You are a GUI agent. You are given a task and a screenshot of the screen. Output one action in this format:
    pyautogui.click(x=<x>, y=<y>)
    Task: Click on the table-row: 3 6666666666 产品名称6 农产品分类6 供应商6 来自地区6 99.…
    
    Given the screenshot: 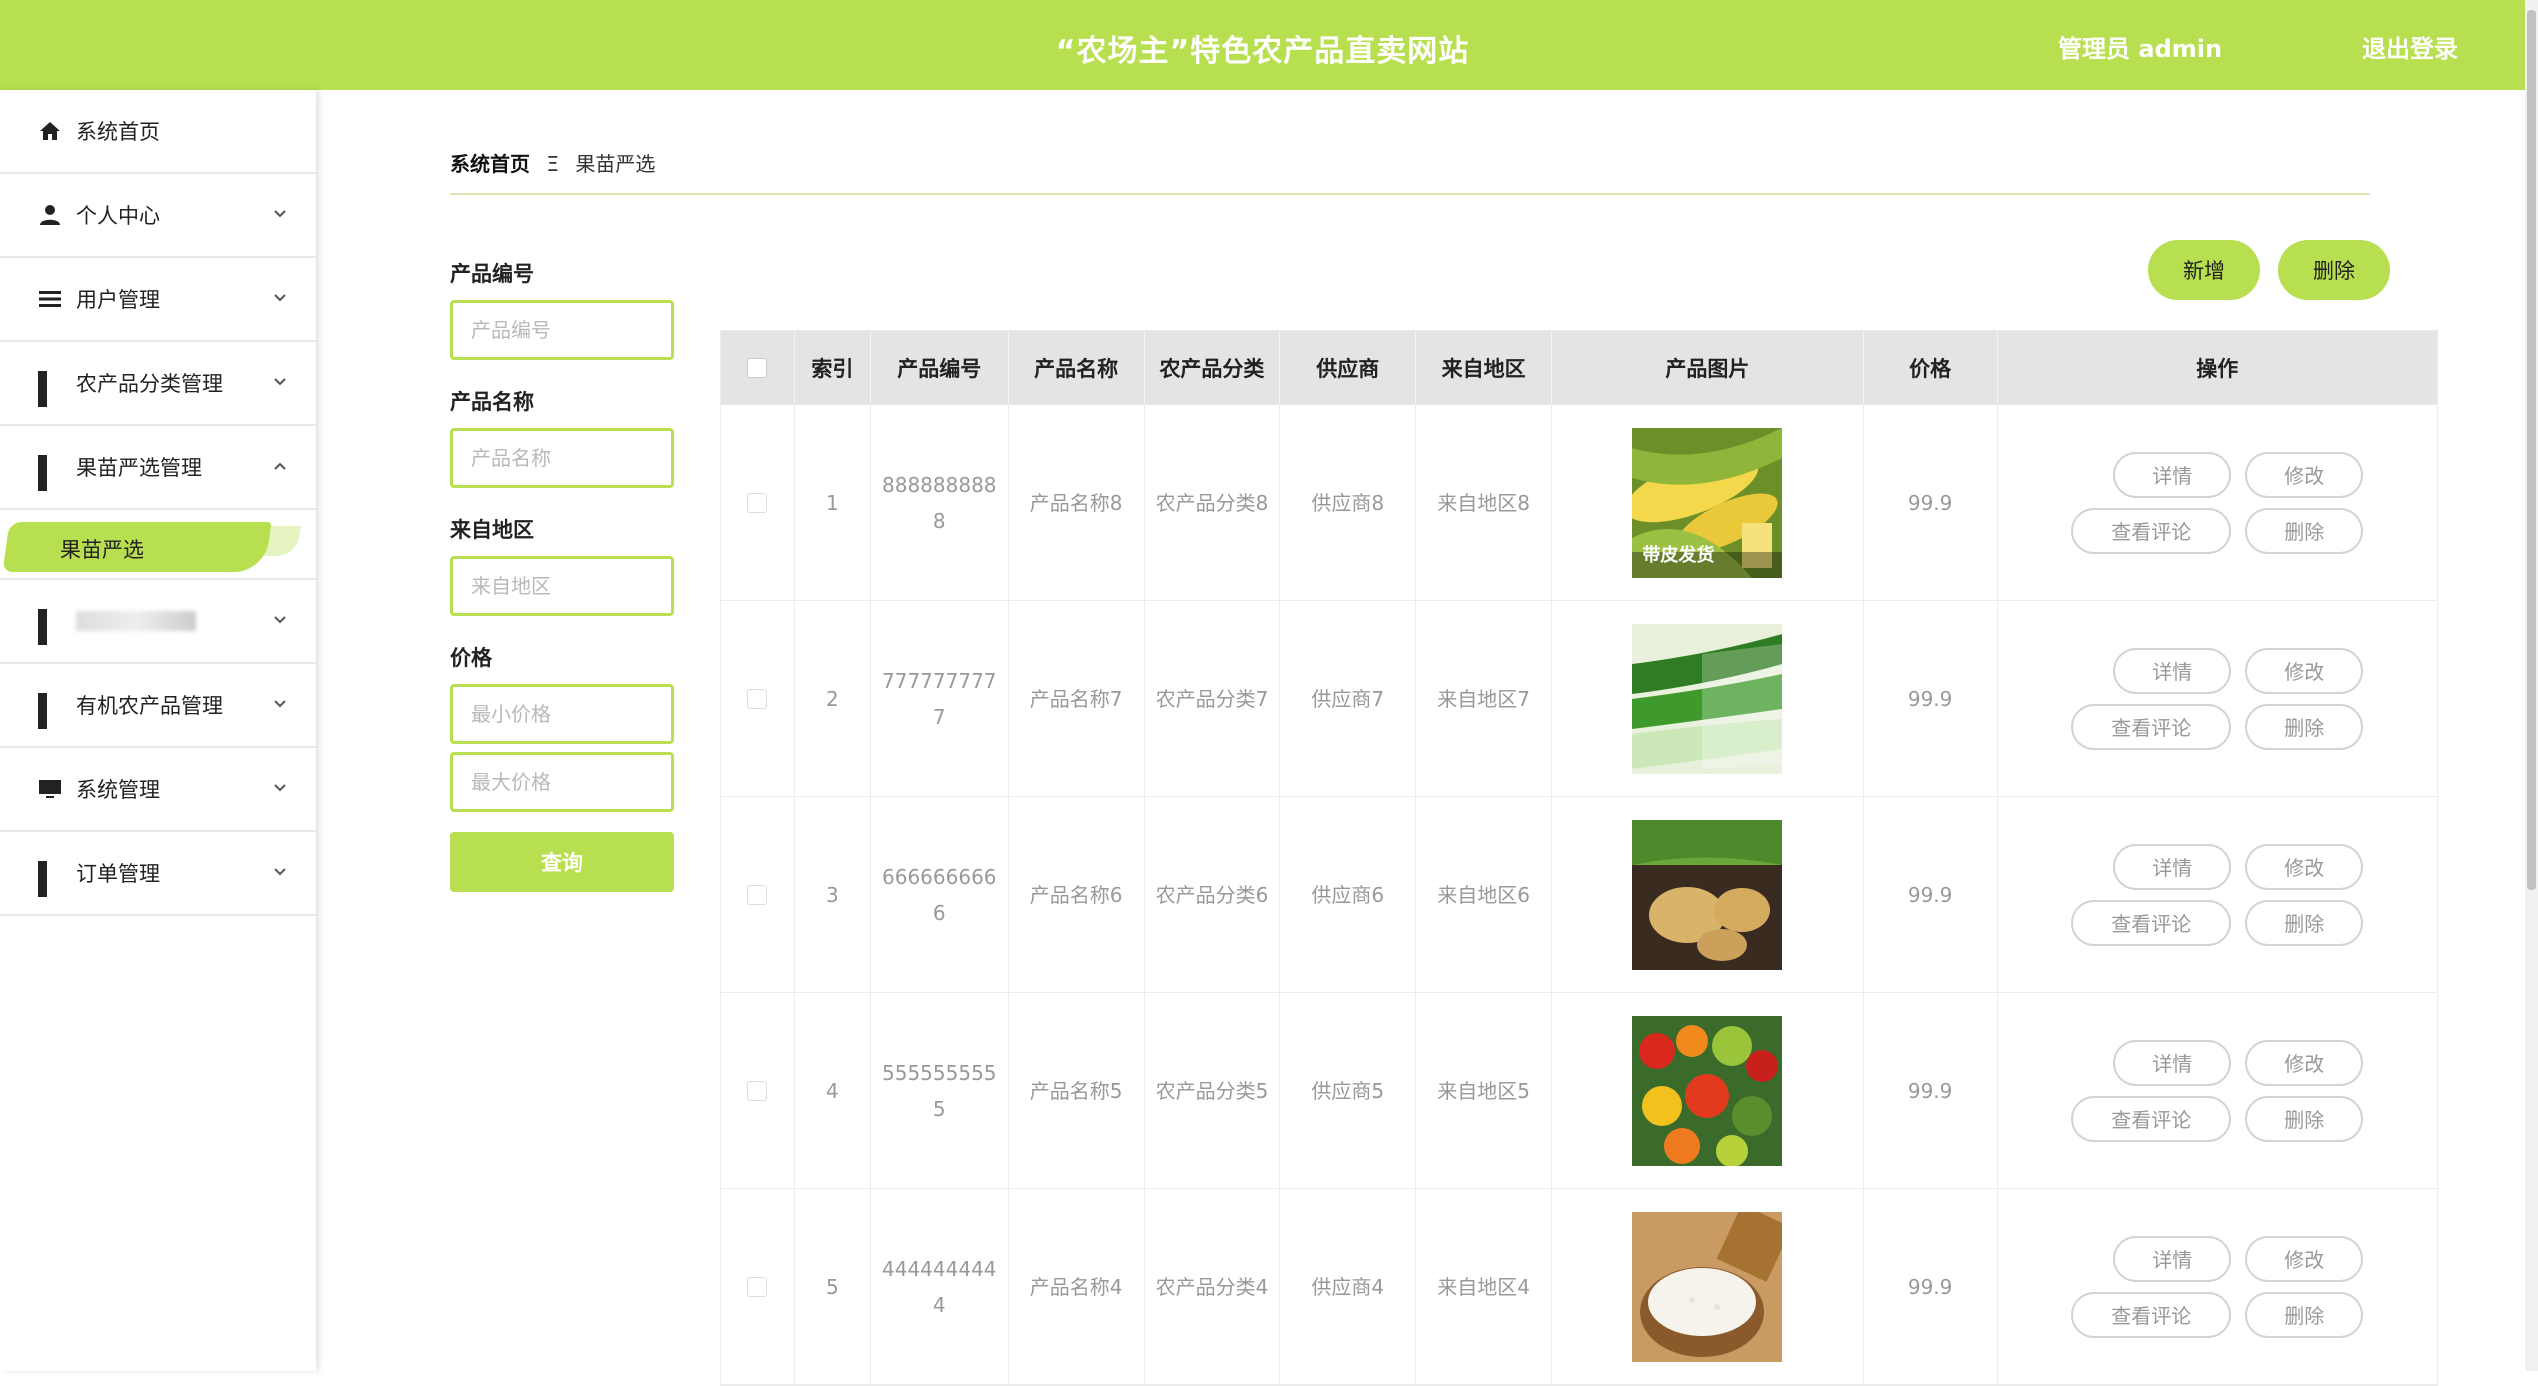 What is the action you would take?
    pyautogui.click(x=1579, y=895)
    